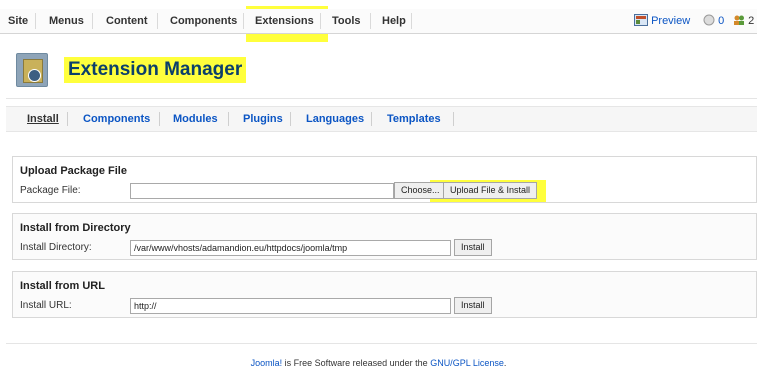  I want to click on tab-templates: Templates, so click(414, 119).